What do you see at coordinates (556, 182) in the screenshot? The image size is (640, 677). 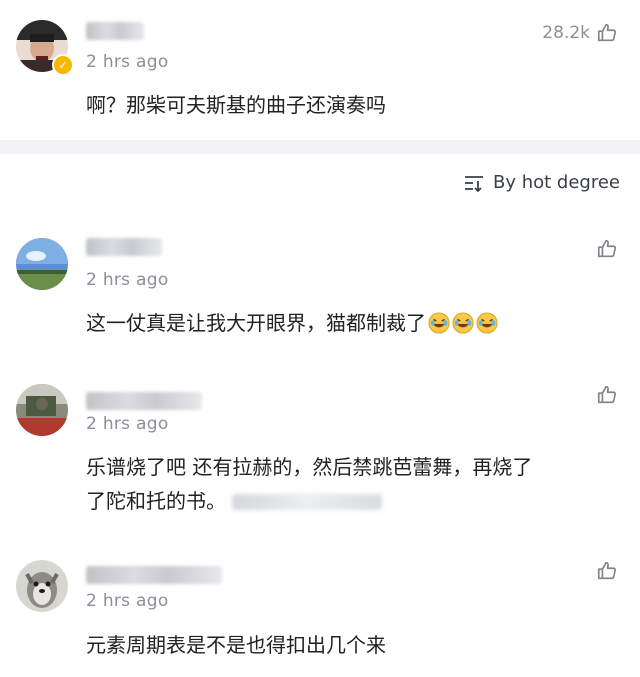 I see `sort-label: By hot degree` at bounding box center [556, 182].